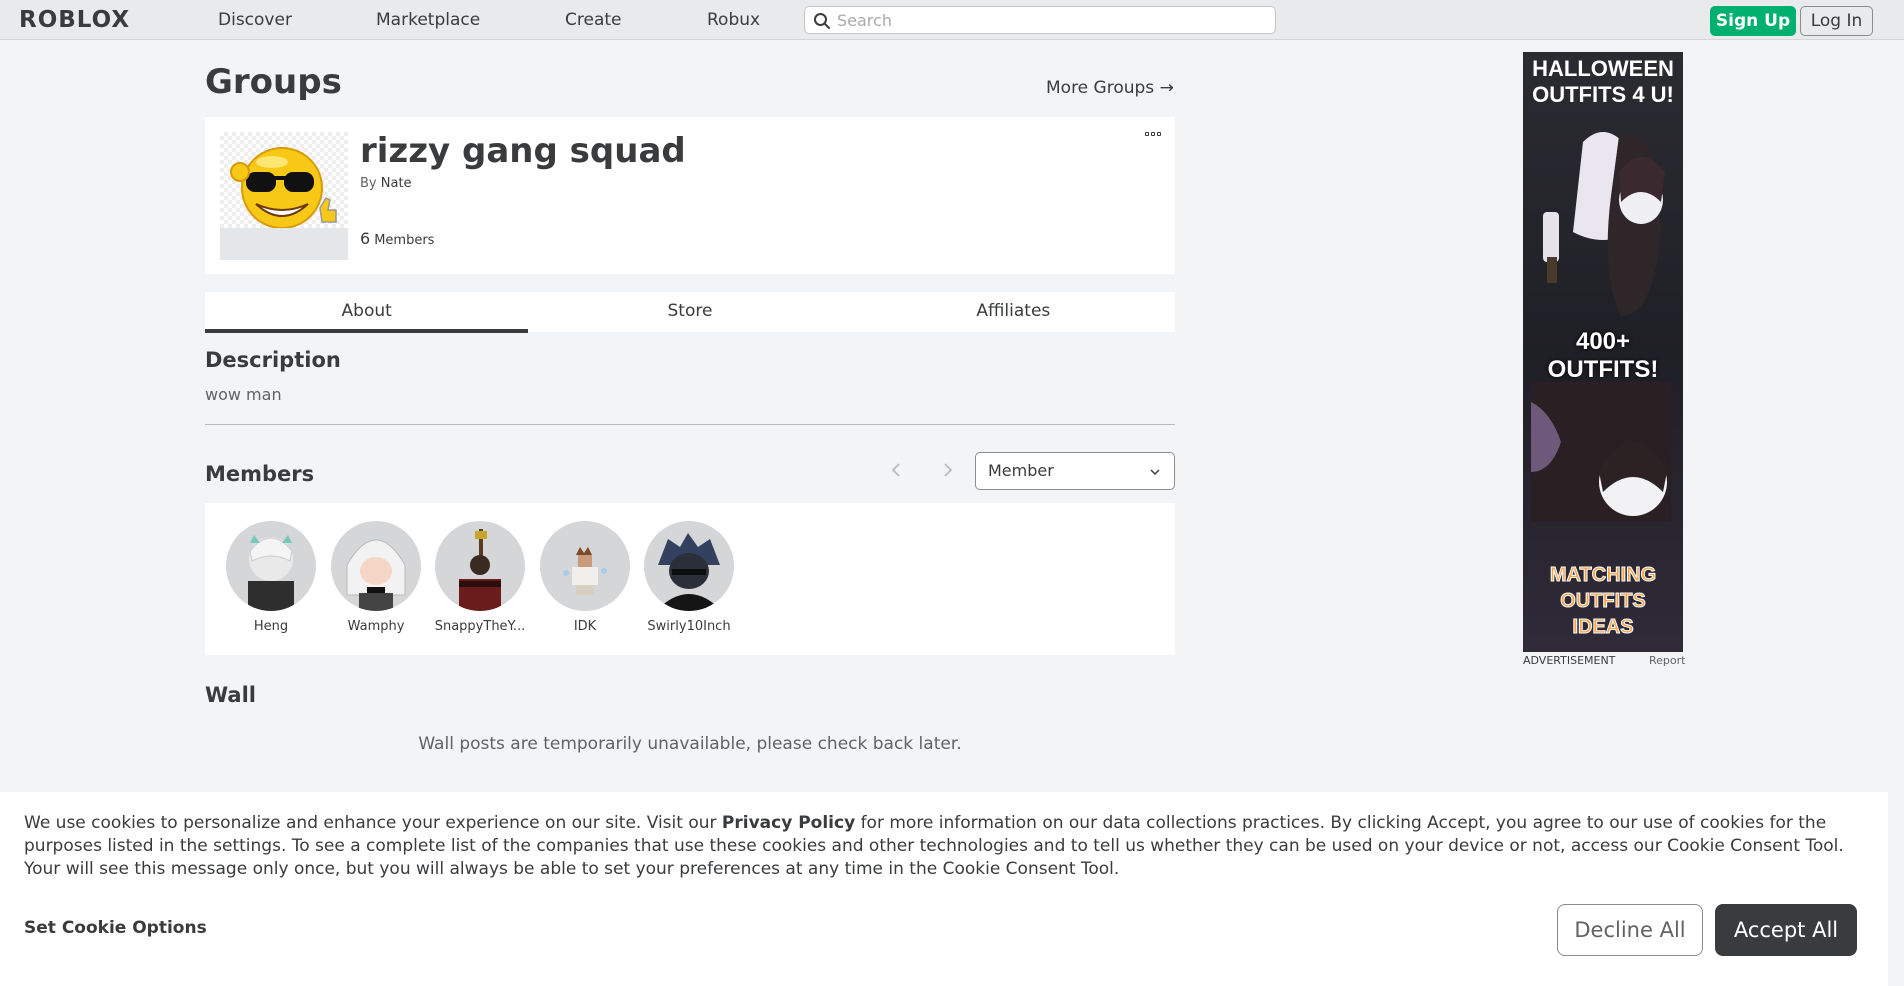 The width and height of the screenshot is (1904, 986). What do you see at coordinates (1786, 930) in the screenshot?
I see `accept-all-button: Accept All` at bounding box center [1786, 930].